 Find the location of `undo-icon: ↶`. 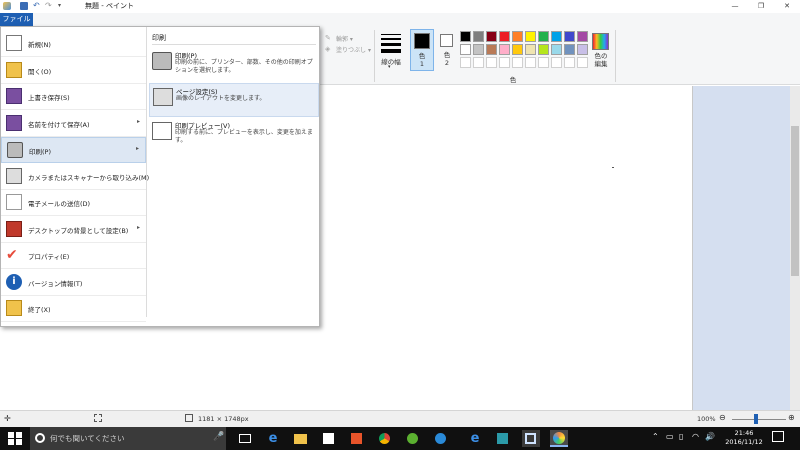

undo-icon: ↶ is located at coordinates (37, 6).